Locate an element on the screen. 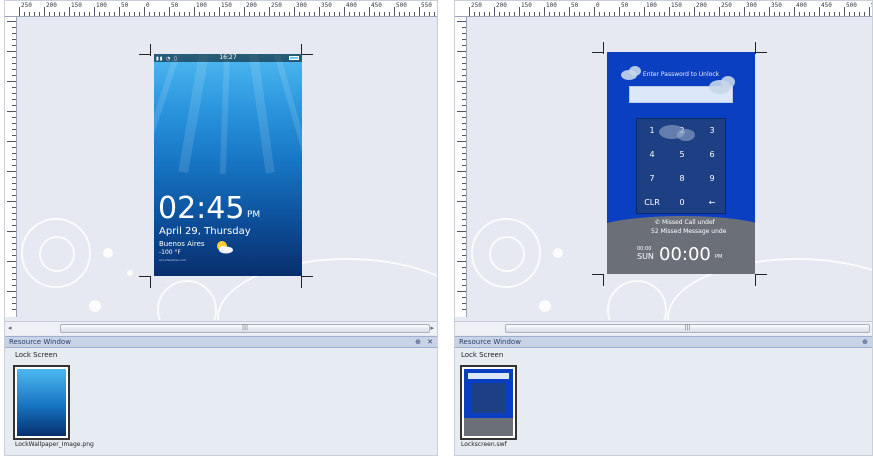 Image resolution: width=873 pixels, height=456 pixels. horizontal-scrollbar: ◂ ||| ▸ is located at coordinates (221, 328).